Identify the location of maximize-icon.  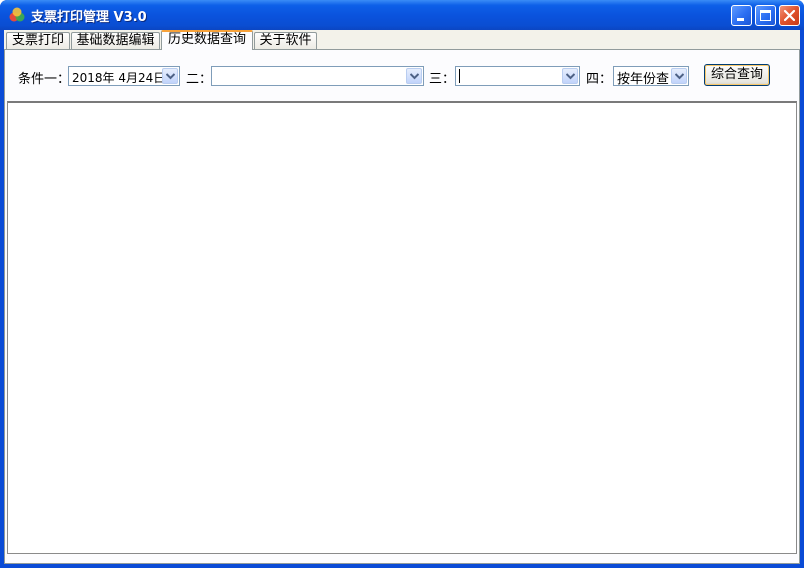
(765, 15).